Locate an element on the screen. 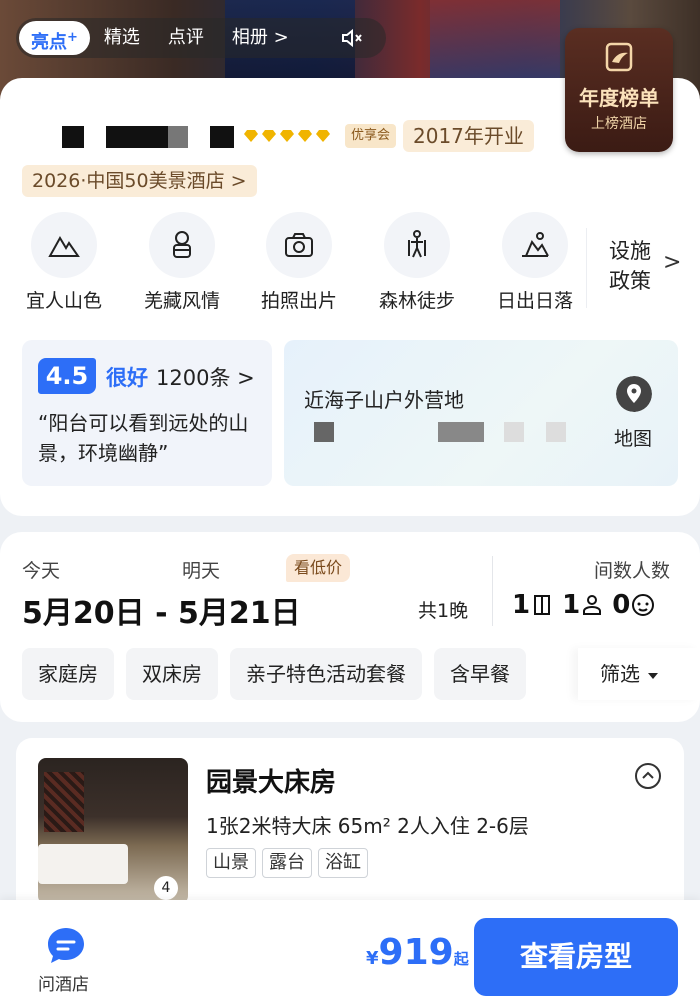 The image size is (700, 1007). price: ¥919起 is located at coordinates (417, 952).